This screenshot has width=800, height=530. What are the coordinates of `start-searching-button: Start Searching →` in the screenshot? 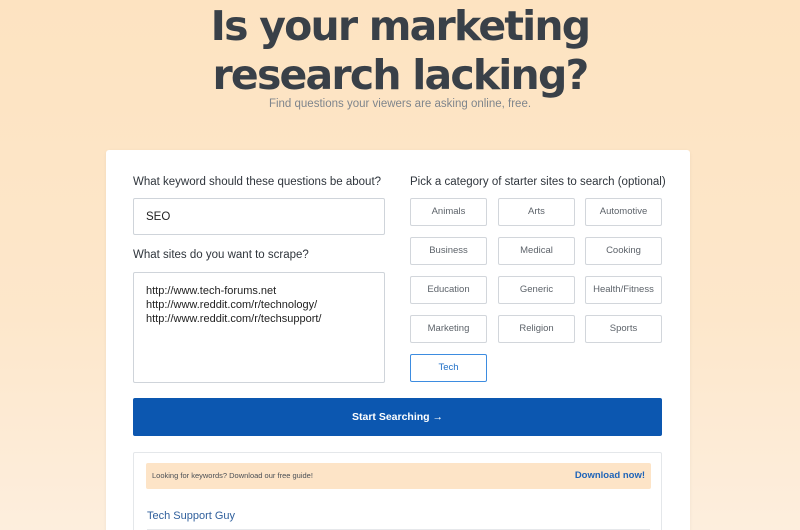 It's located at (397, 417).